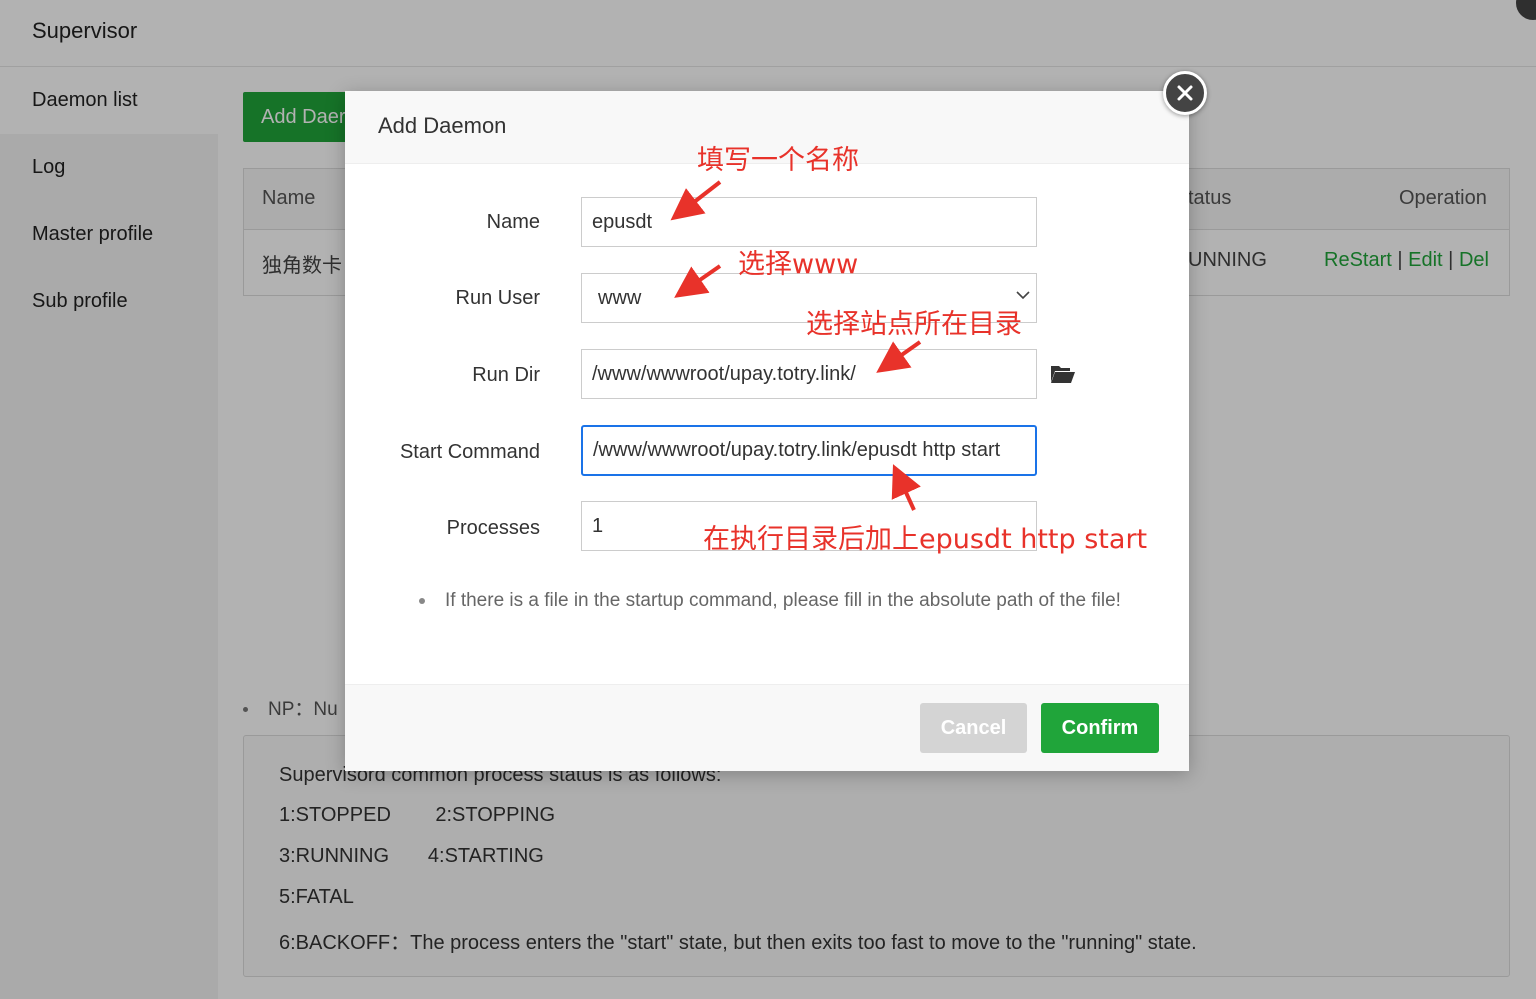 The height and width of the screenshot is (999, 1536). What do you see at coordinates (899, 356) in the screenshot?
I see `arrow-to-run-dir` at bounding box center [899, 356].